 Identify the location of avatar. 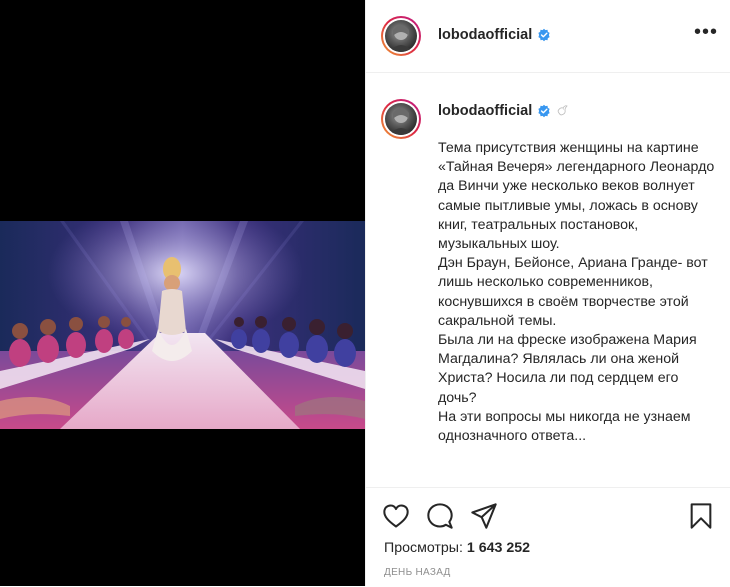
(401, 36).